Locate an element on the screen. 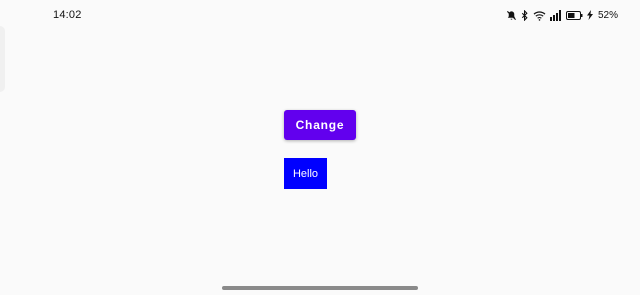 The width and height of the screenshot is (640, 295). wifi-icon is located at coordinates (539, 15).